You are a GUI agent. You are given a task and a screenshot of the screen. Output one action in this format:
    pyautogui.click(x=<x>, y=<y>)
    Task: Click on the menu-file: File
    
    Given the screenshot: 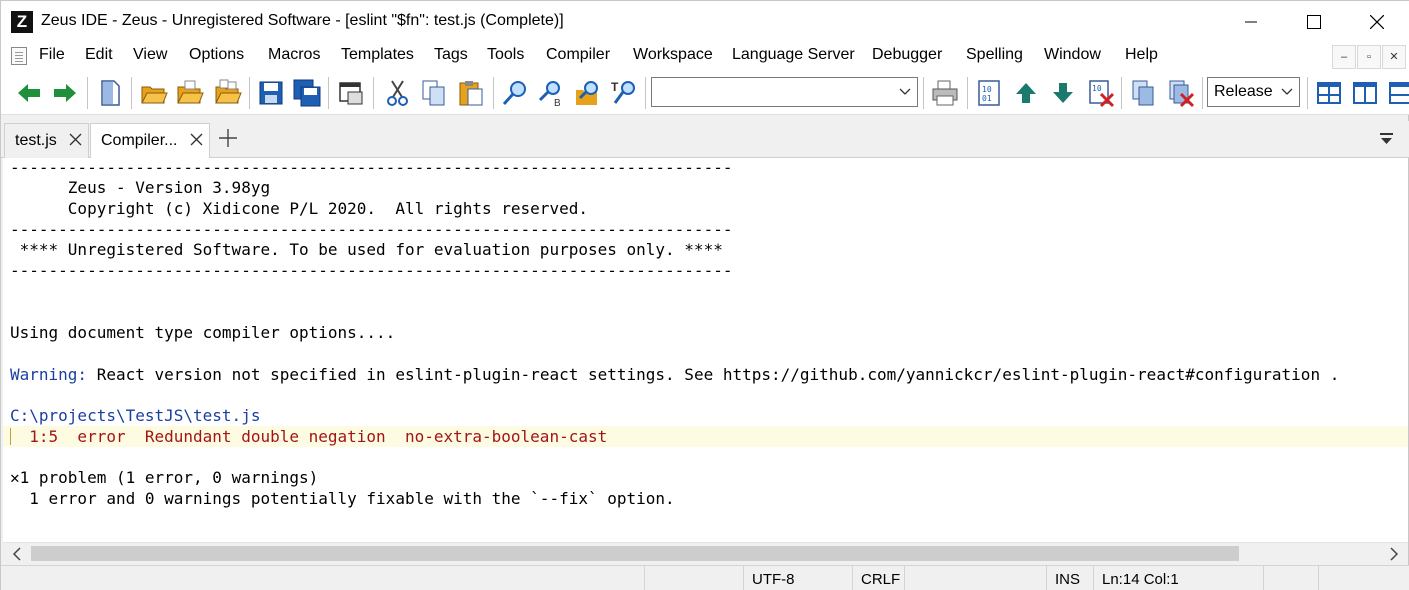 What is the action you would take?
    pyautogui.click(x=52, y=55)
    